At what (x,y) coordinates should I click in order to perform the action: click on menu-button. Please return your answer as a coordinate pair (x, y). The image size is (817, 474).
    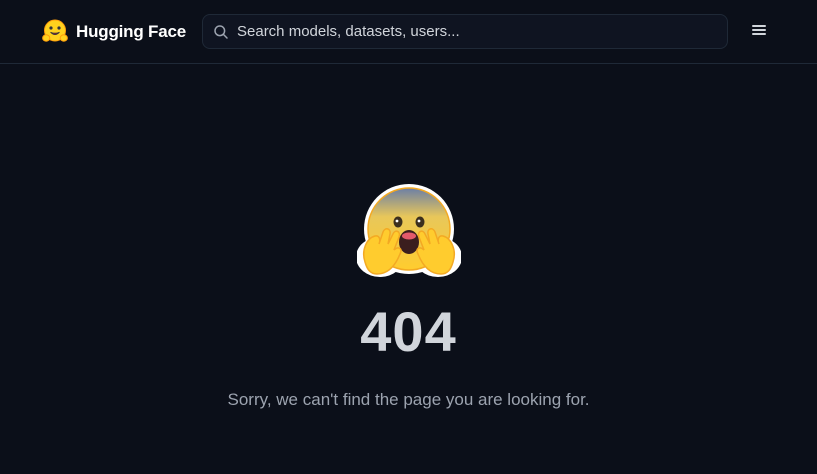
    Looking at the image, I should click on (759, 32).